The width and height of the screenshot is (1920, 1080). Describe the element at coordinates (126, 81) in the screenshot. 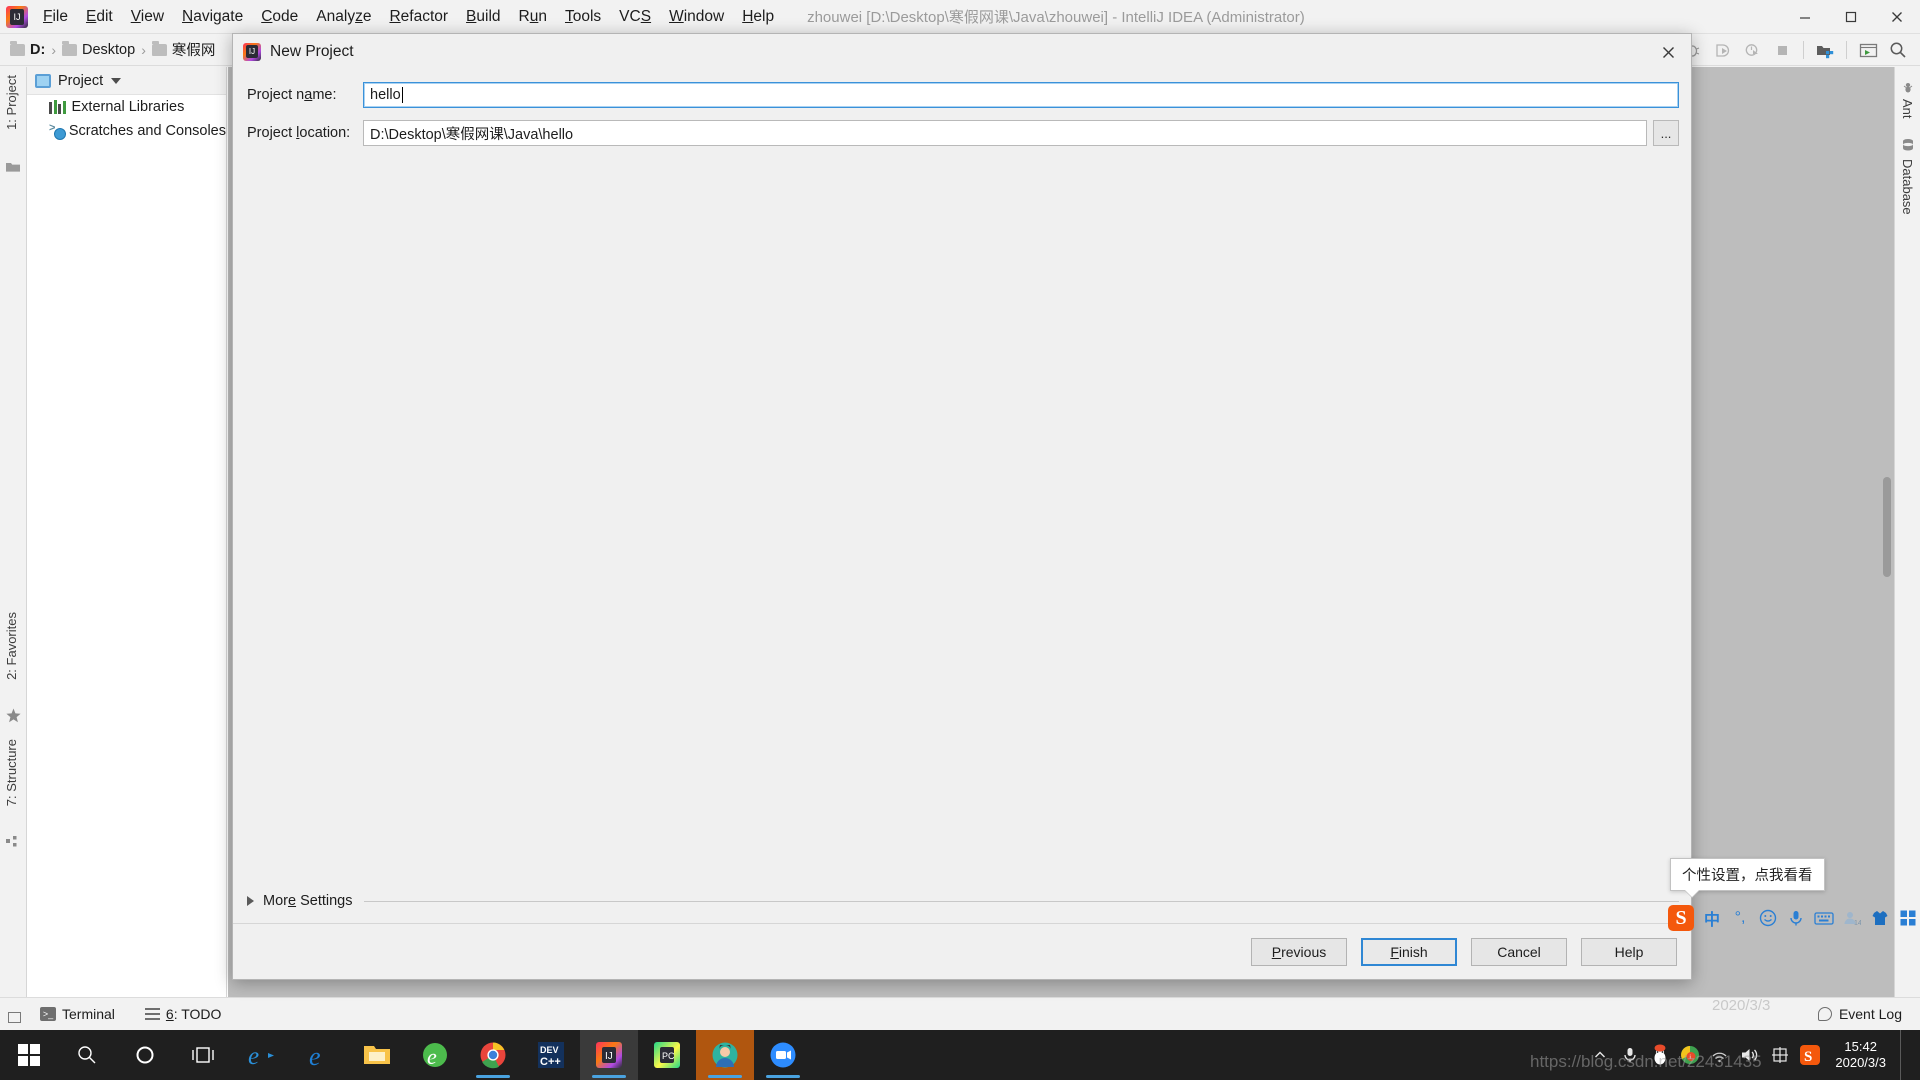

I see `project-panel-header: Project` at that location.